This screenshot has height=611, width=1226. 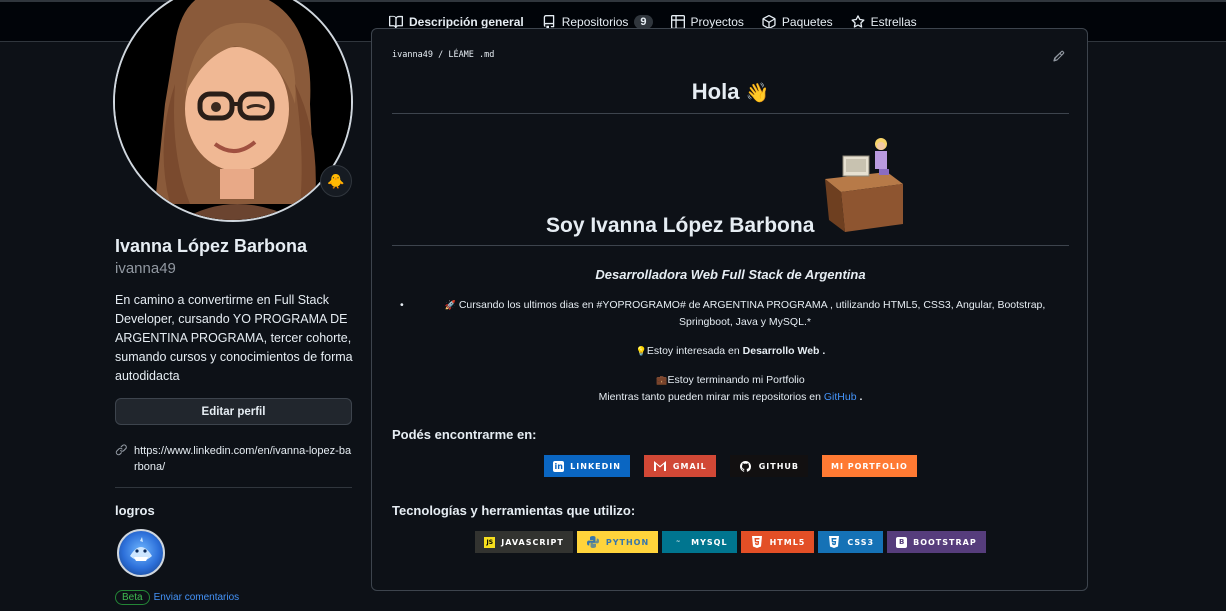 What do you see at coordinates (693, 351) in the screenshot?
I see `interest-prefix: Estoy interesada en` at bounding box center [693, 351].